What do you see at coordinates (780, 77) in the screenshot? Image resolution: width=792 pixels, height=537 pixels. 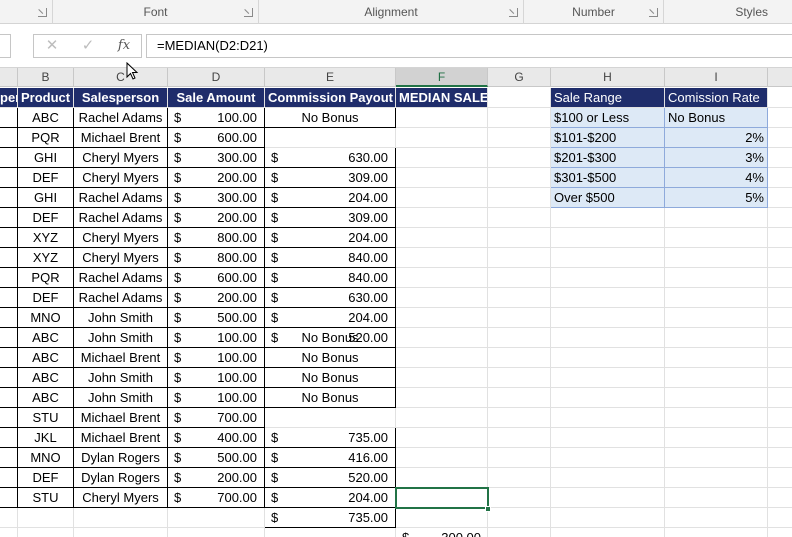 I see `column-header-j` at bounding box center [780, 77].